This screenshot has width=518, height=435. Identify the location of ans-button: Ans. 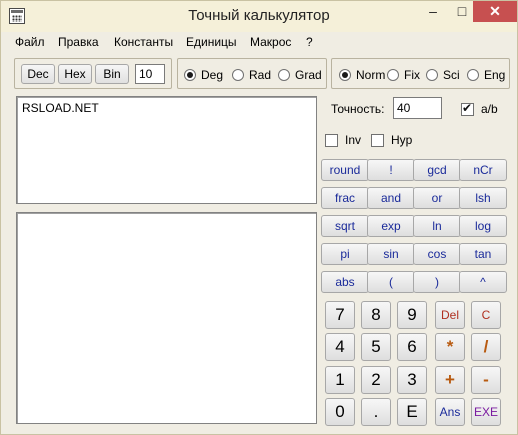
(450, 412).